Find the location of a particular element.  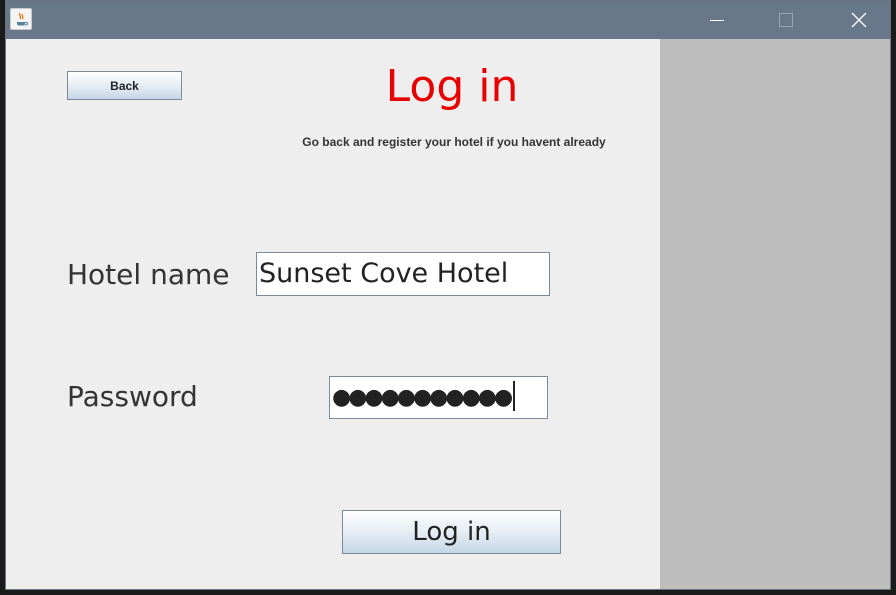

login-button: Log in is located at coordinates (451, 532).